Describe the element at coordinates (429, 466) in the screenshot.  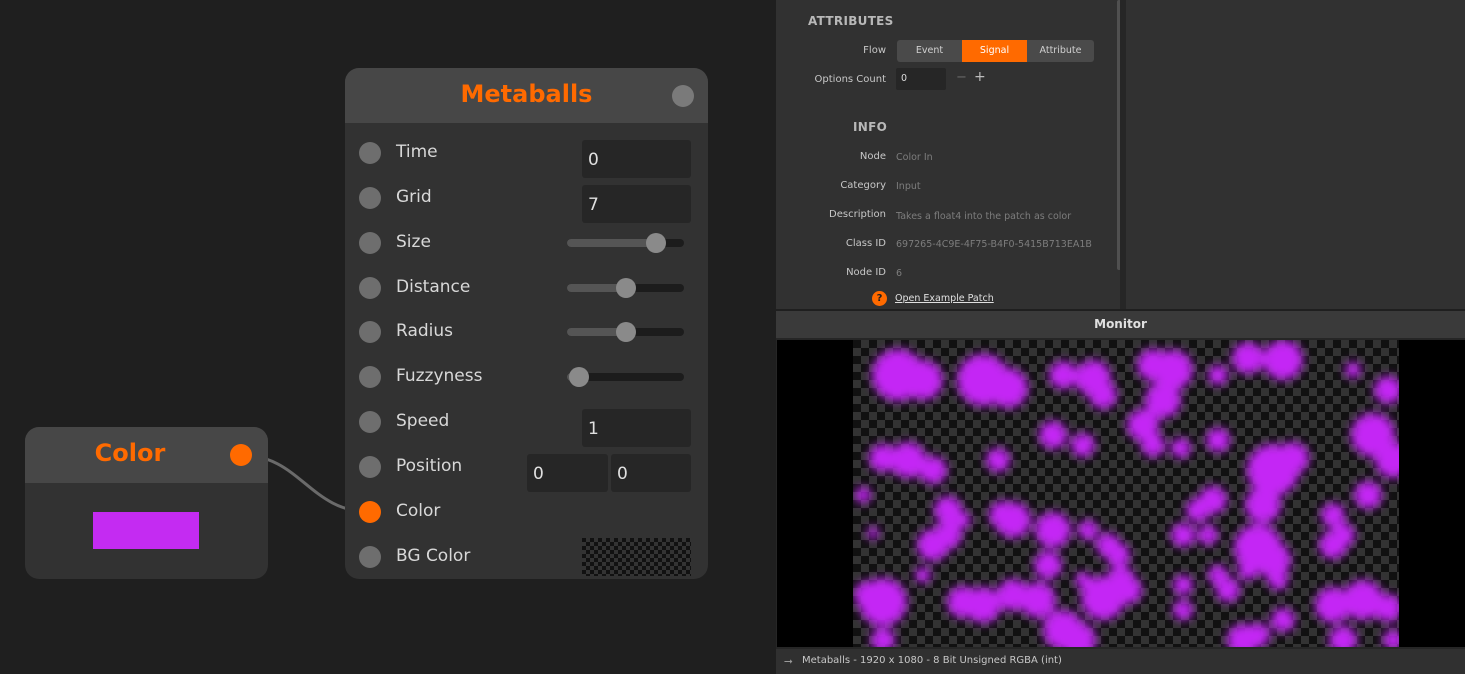
I see `position-label: Position` at that location.